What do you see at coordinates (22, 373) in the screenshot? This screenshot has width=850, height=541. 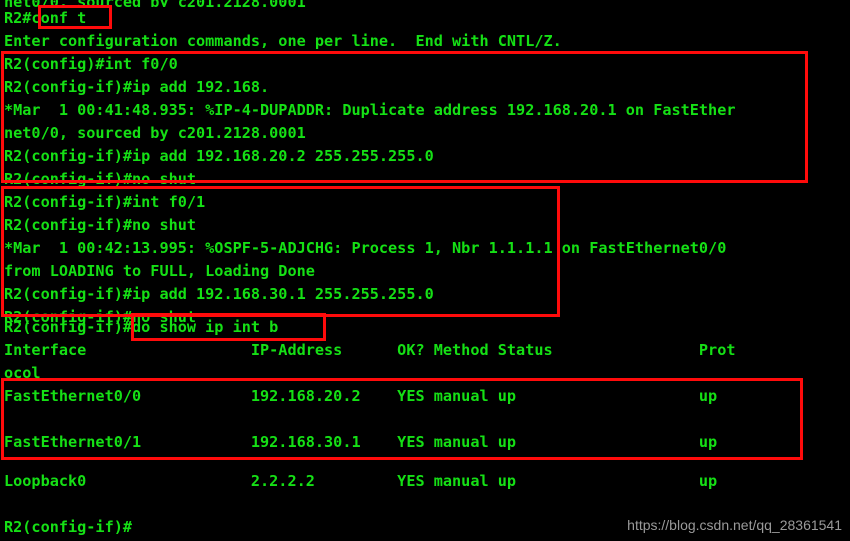 I see `terminal-line: ocol` at bounding box center [22, 373].